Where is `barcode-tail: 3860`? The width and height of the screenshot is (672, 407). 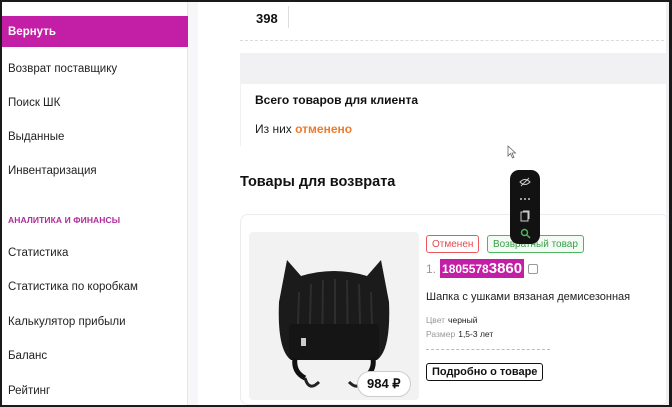
barcode-tail: 3860 is located at coordinates (505, 268).